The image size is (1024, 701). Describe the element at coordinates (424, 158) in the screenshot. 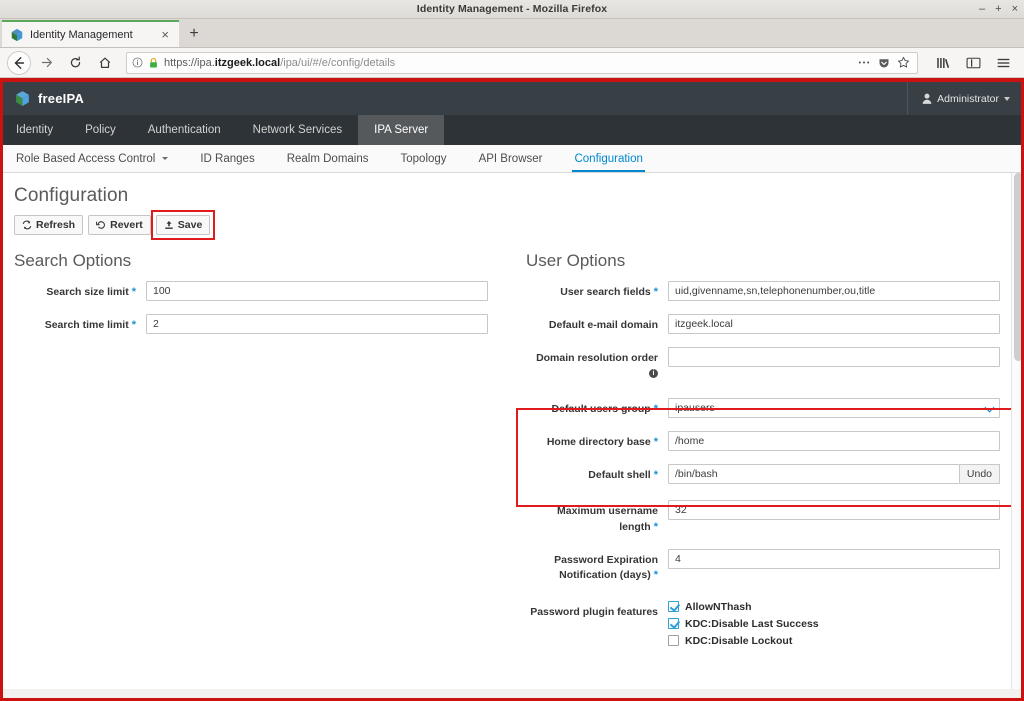

I see `subnav-item-topology: Topology` at that location.